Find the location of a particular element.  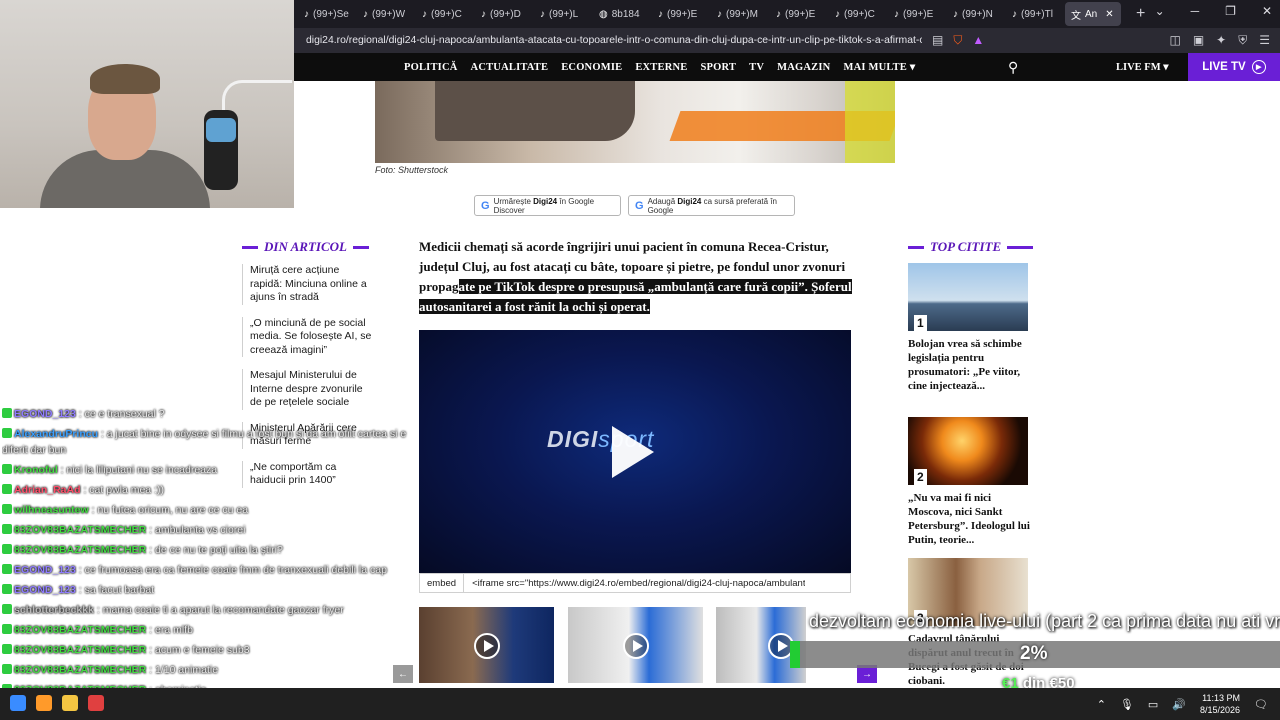

nav-item: ECONOMIE is located at coordinates (591, 67).